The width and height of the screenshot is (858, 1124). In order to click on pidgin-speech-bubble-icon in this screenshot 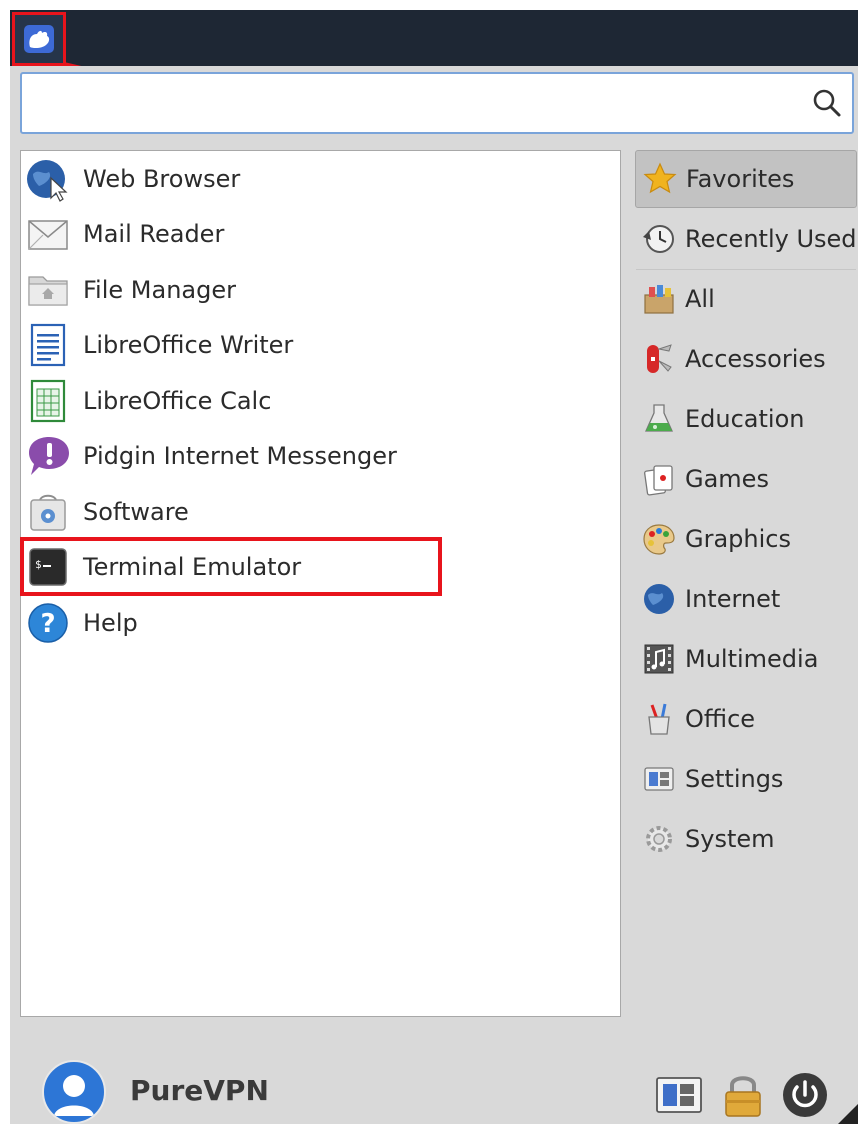, I will do `click(48, 456)`.